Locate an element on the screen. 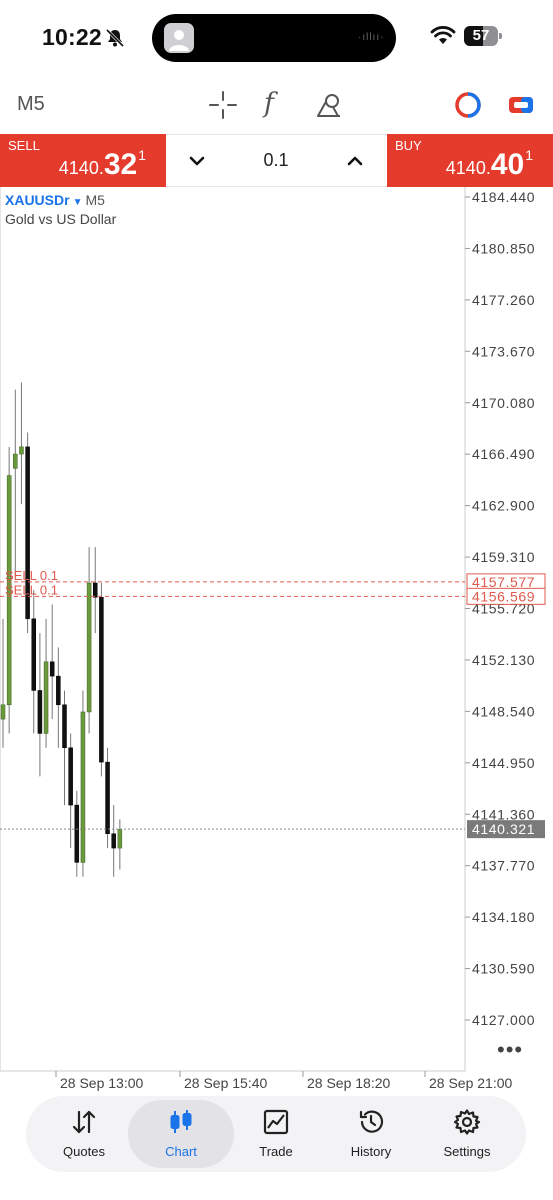  one-click-trading-panel: SELL 4140.321 0.1 BUY 4140.401 is located at coordinates (276, 160).